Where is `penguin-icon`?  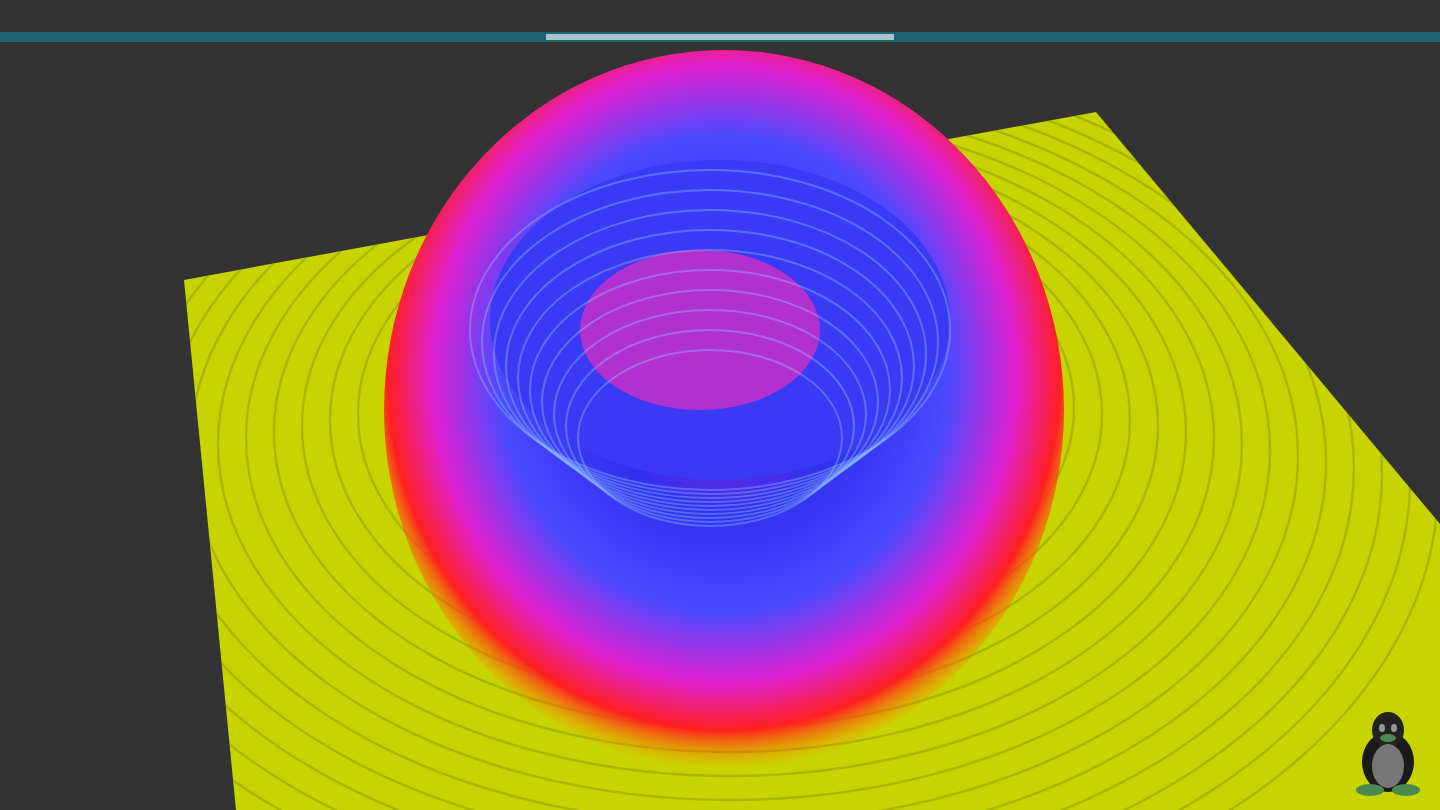
penguin-icon is located at coordinates (1388, 754).